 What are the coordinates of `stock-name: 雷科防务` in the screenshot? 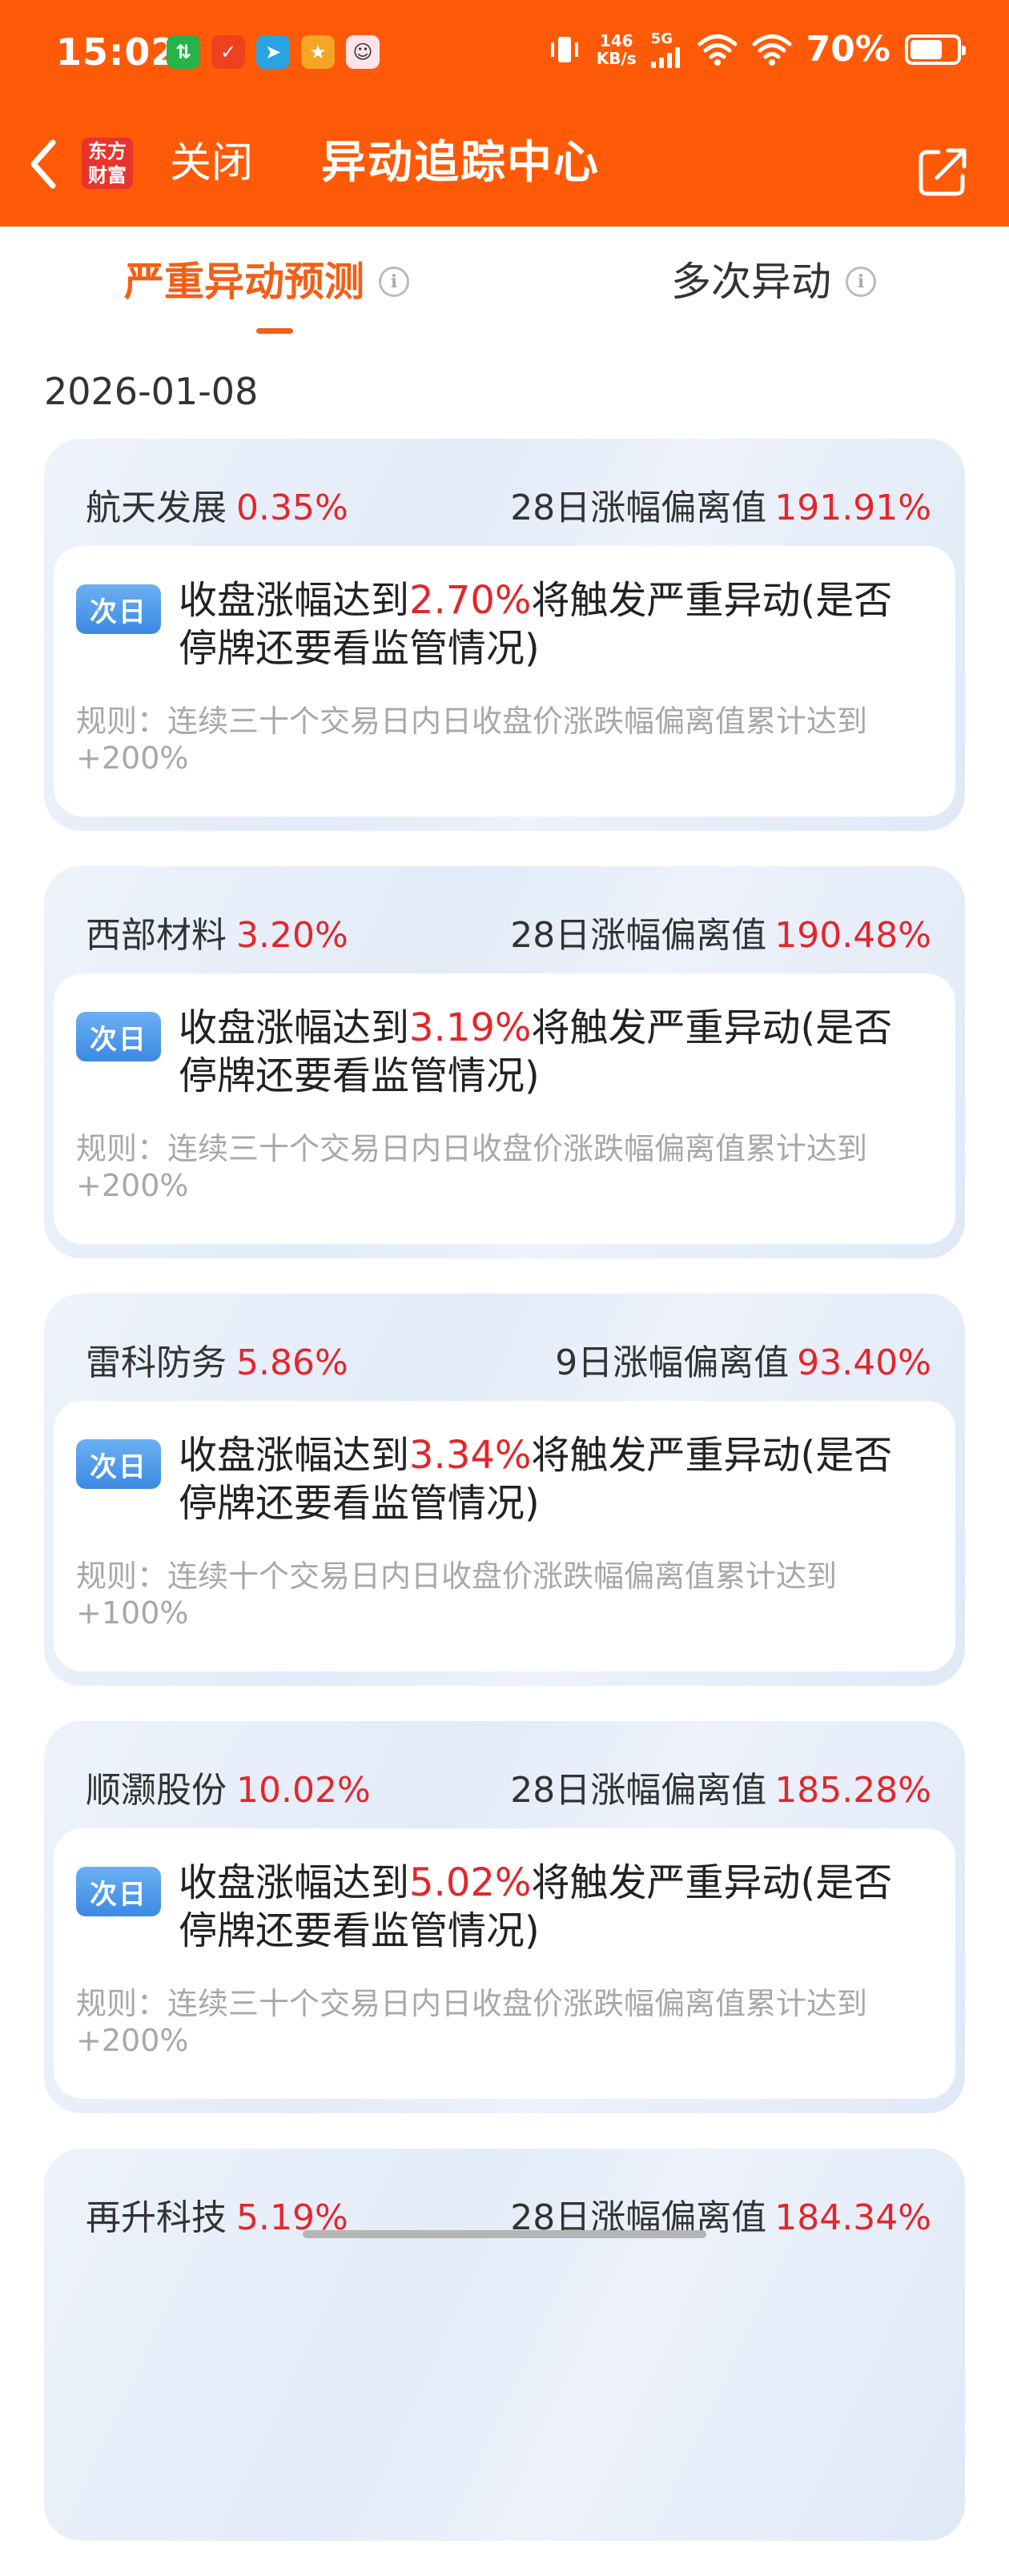 It's located at (156, 1362).